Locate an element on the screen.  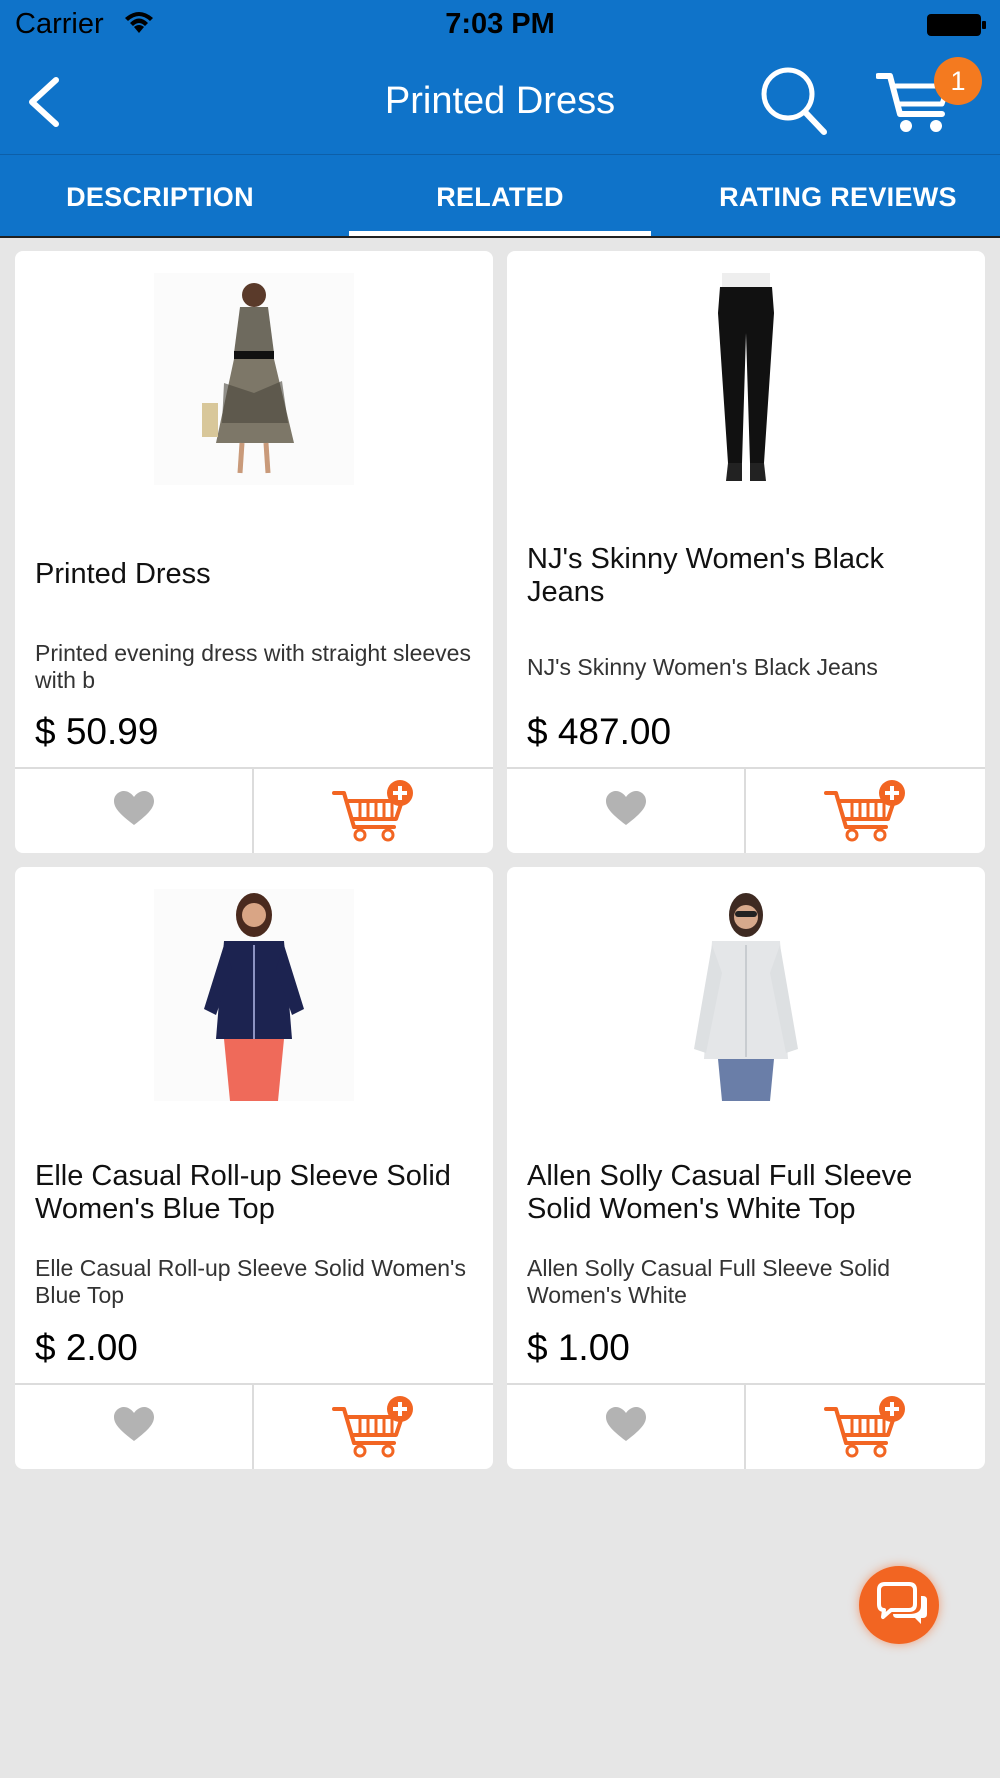
status-time: 7:03 PM is located at coordinates (500, 24).